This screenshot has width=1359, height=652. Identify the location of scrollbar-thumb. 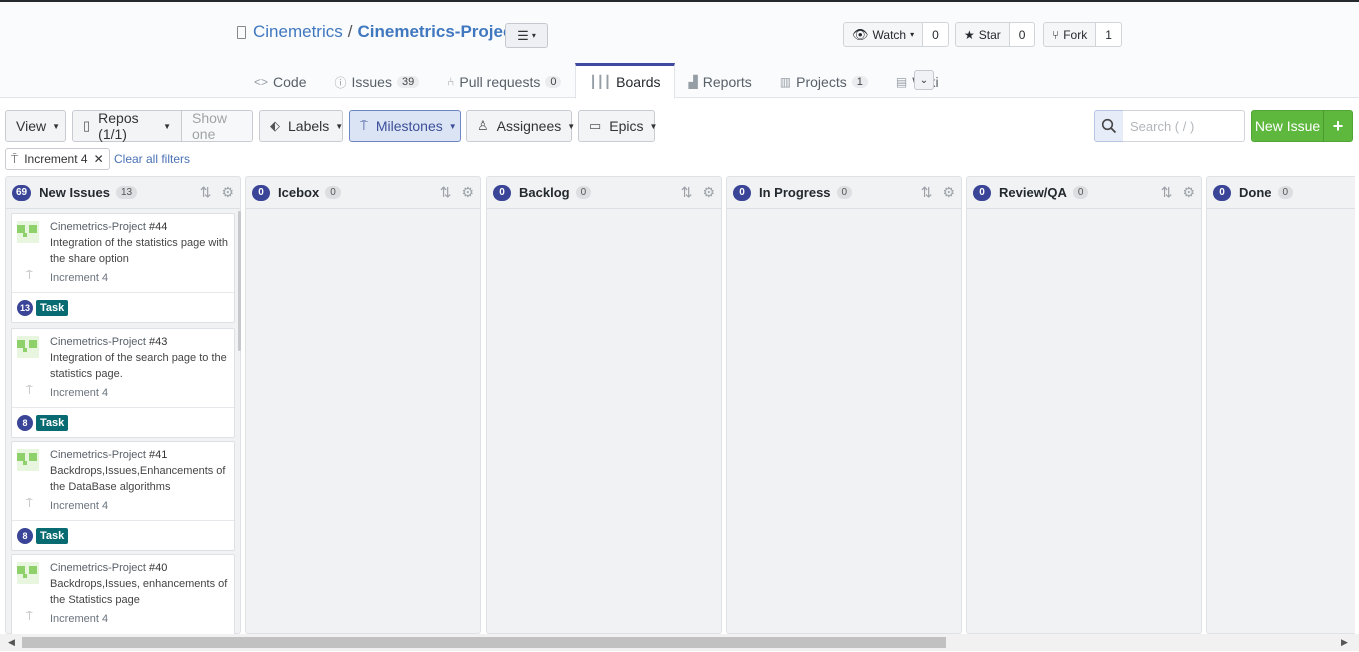
(484, 642).